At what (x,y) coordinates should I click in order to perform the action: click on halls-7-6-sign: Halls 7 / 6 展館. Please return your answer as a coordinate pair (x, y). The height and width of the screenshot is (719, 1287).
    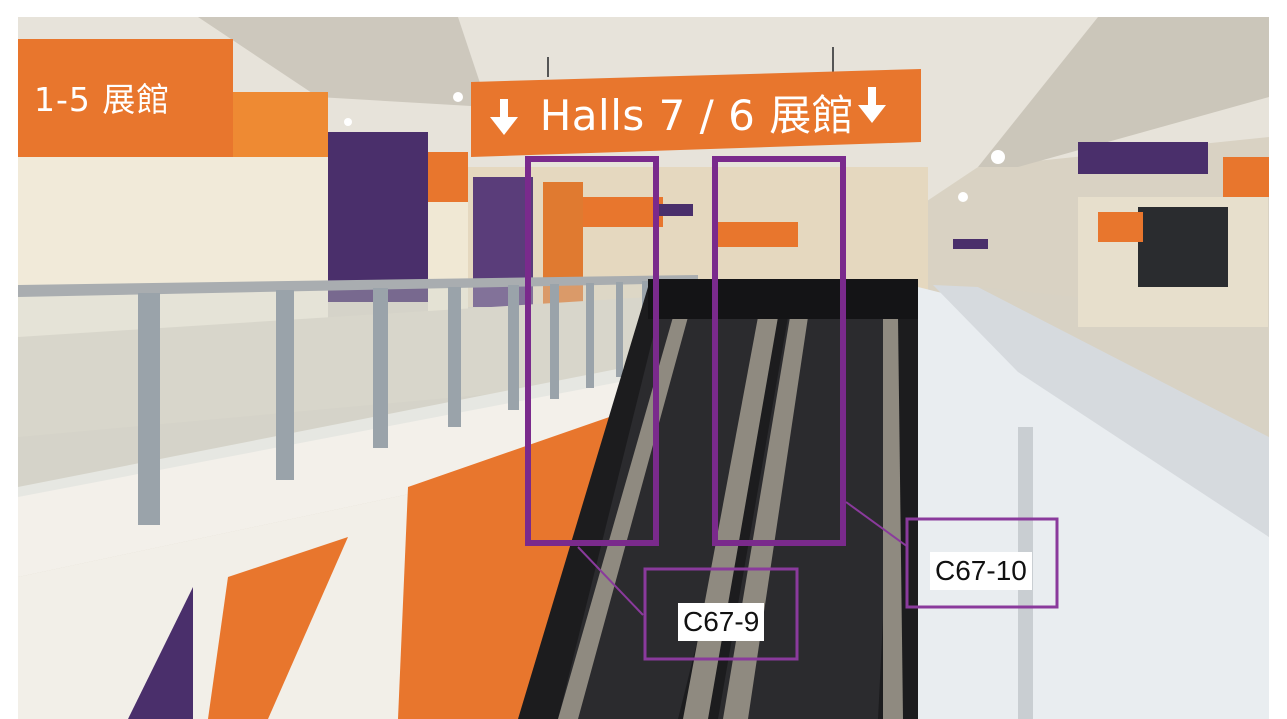
    Looking at the image, I should click on (697, 112).